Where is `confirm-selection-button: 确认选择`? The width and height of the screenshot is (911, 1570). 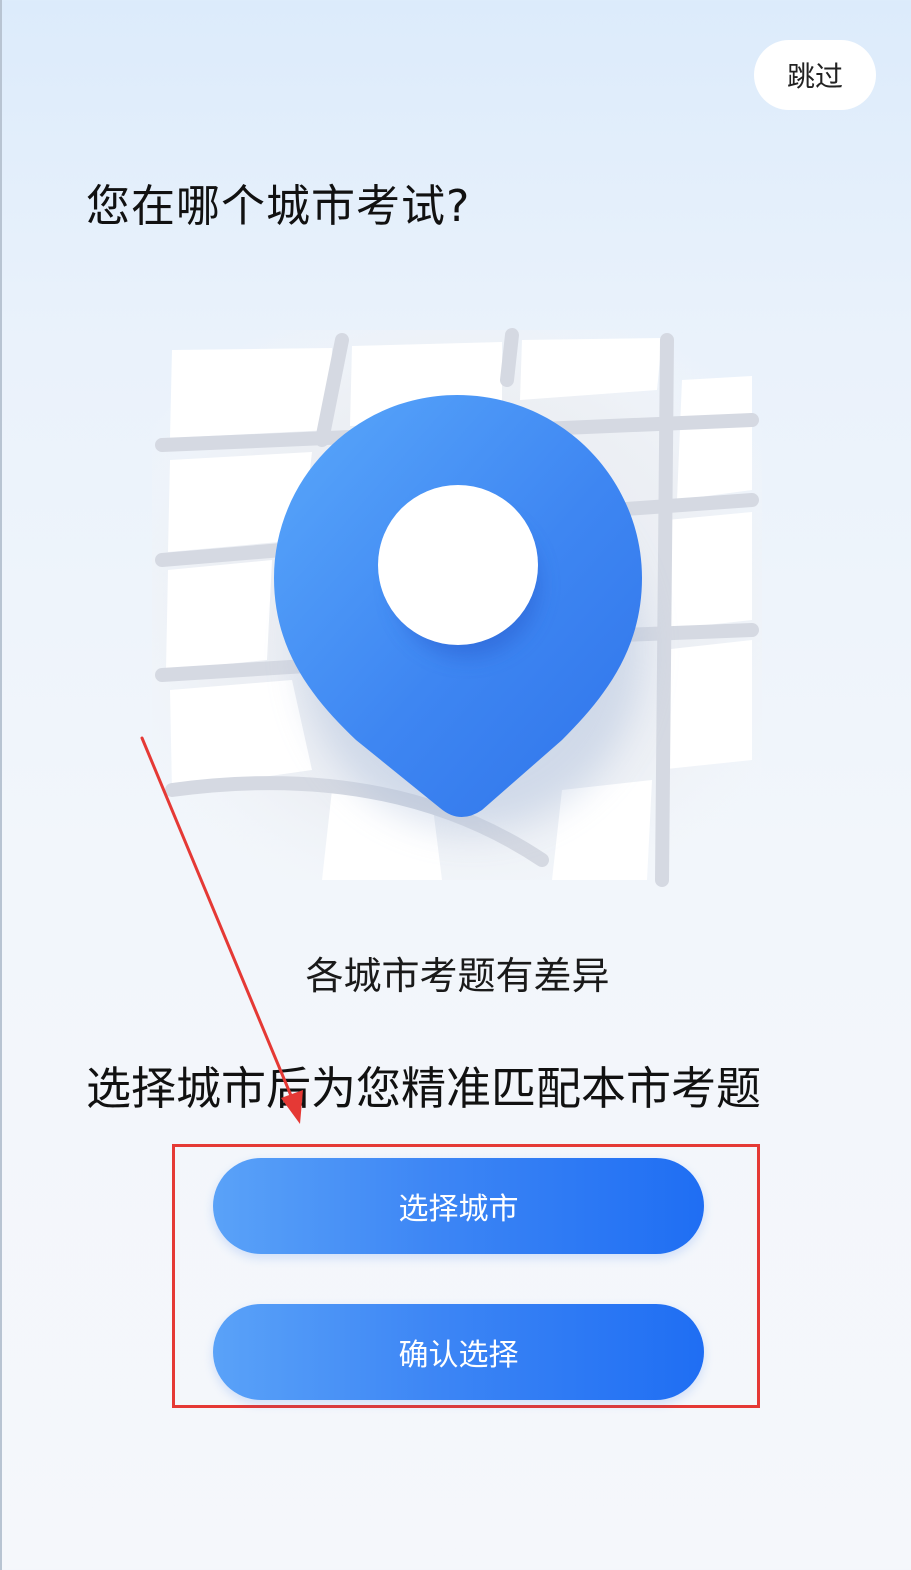
confirm-selection-button: 确认选择 is located at coordinates (458, 1352).